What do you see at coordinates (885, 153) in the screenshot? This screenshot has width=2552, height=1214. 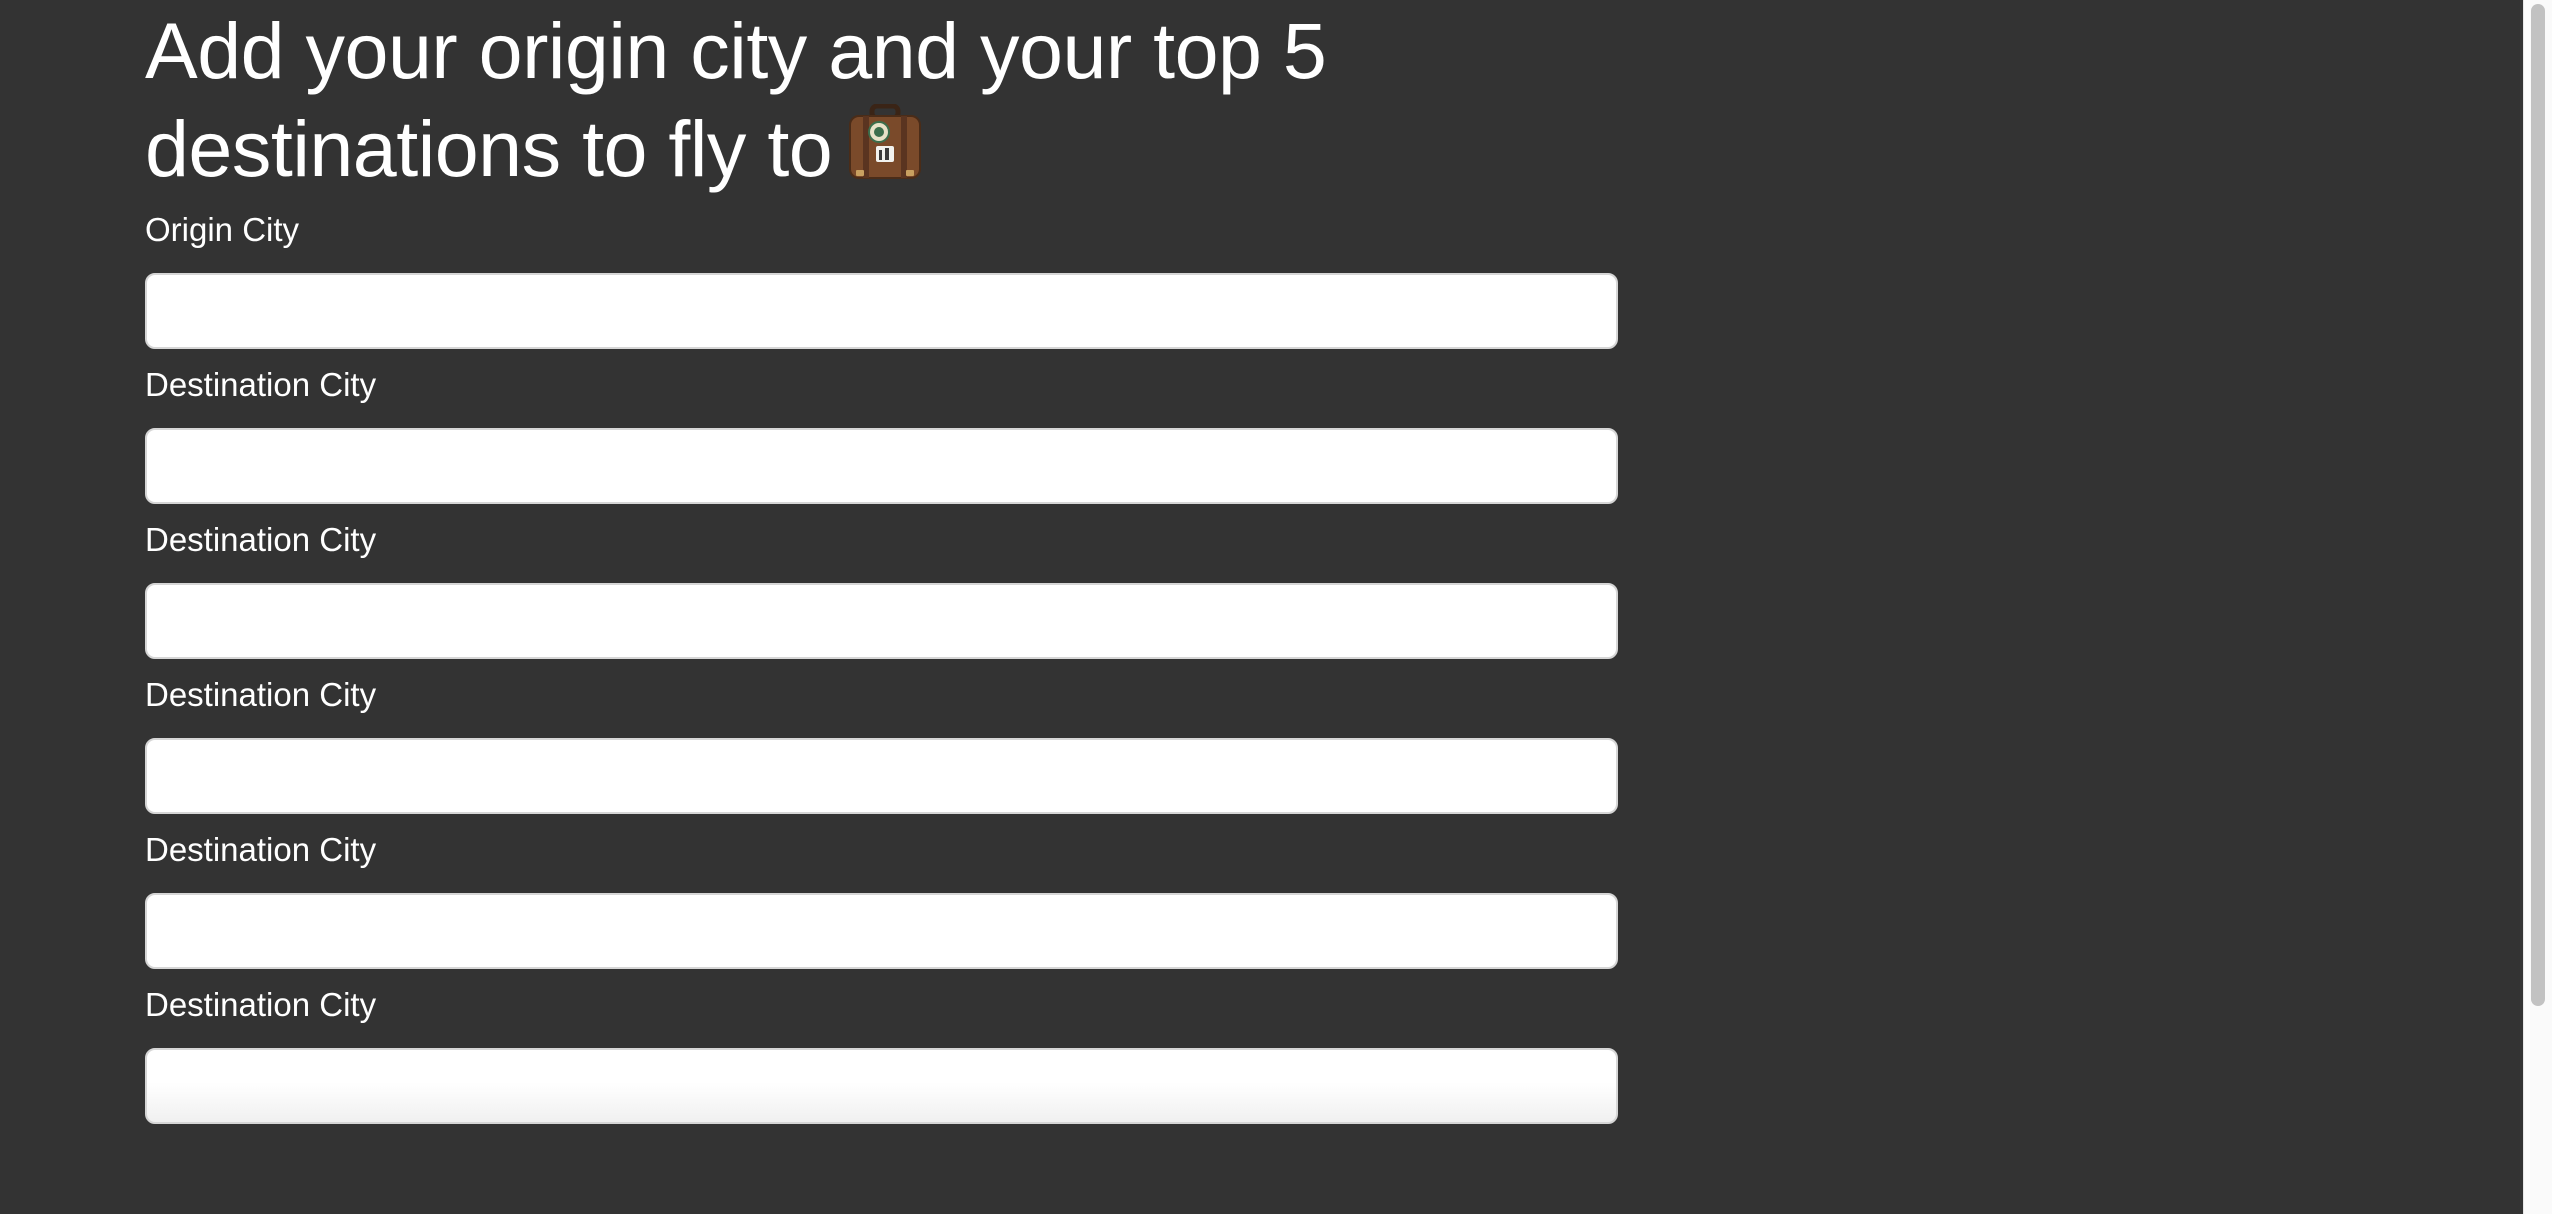 I see `suitcase-icon` at bounding box center [885, 153].